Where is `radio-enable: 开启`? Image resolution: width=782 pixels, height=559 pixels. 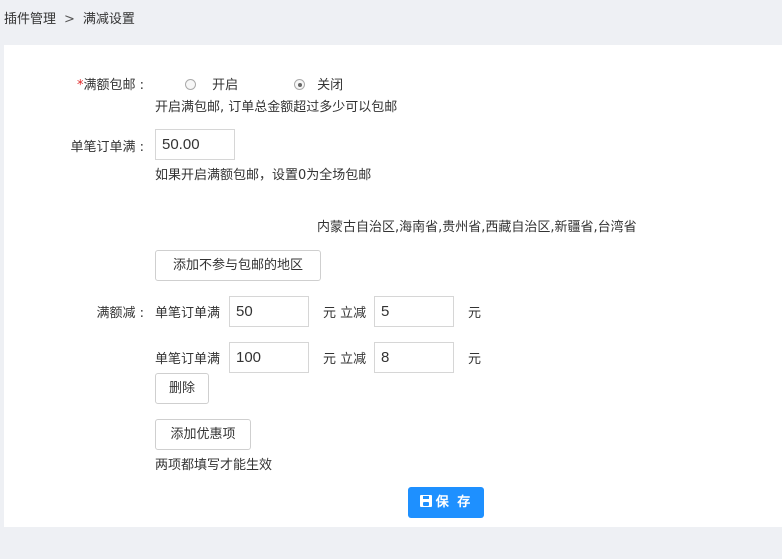
radio-enable: 开启 is located at coordinates (211, 83).